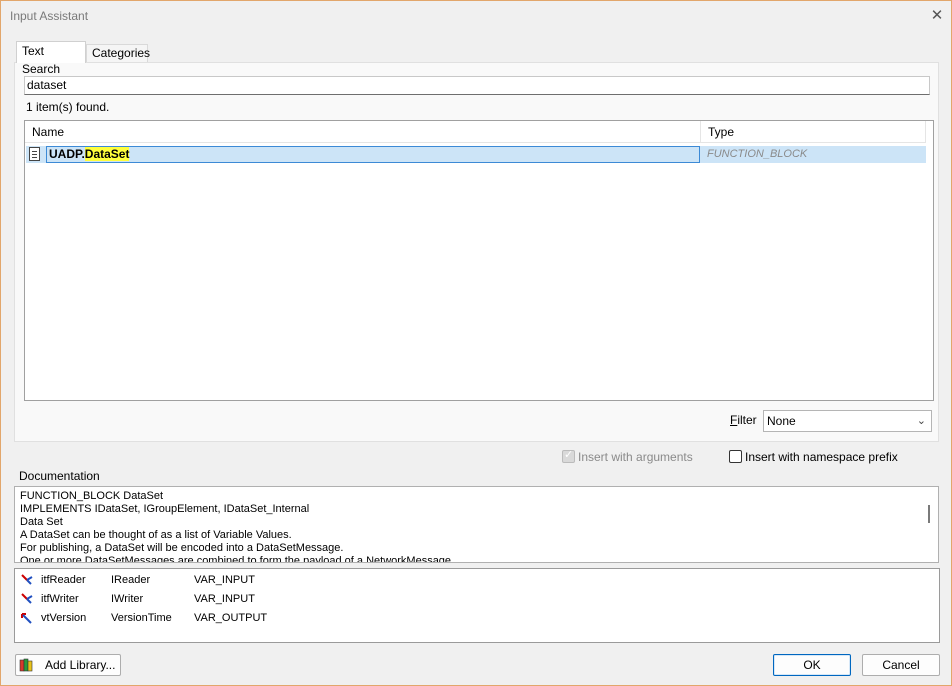 The height and width of the screenshot is (686, 952). I want to click on scrollbar-thumb, so click(929, 514).